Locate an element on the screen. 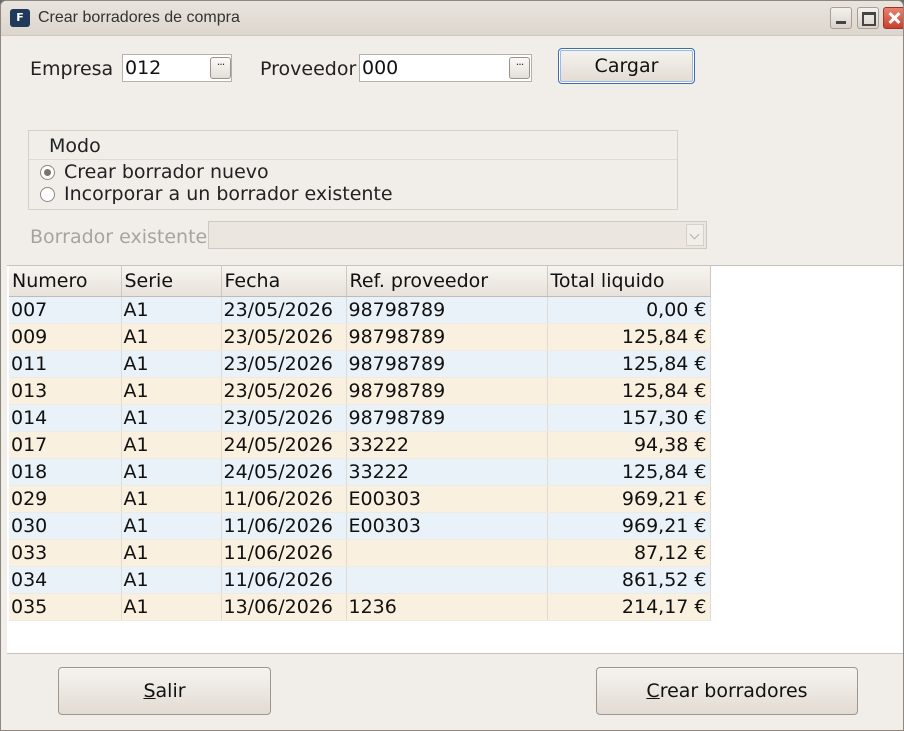  cargar-button: Cargar is located at coordinates (626, 66).